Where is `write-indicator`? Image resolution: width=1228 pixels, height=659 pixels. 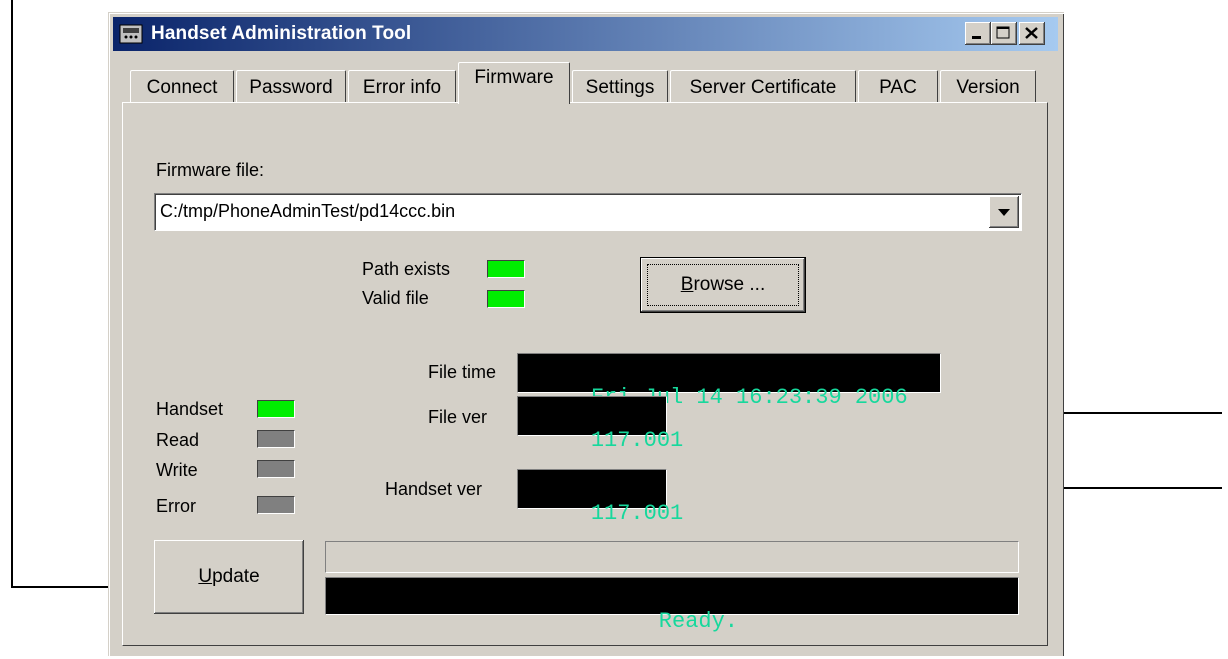
write-indicator is located at coordinates (276, 469).